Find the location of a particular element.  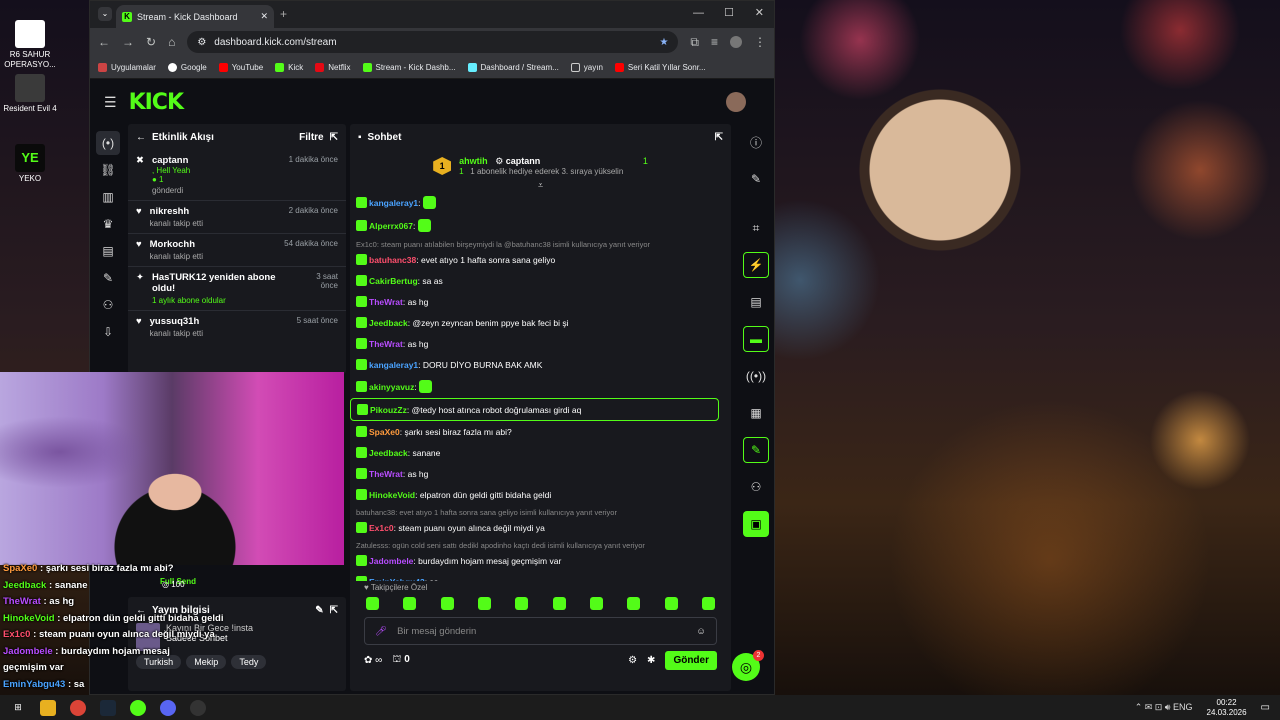

chat-username: batuhanc38 is located at coordinates (392, 260).